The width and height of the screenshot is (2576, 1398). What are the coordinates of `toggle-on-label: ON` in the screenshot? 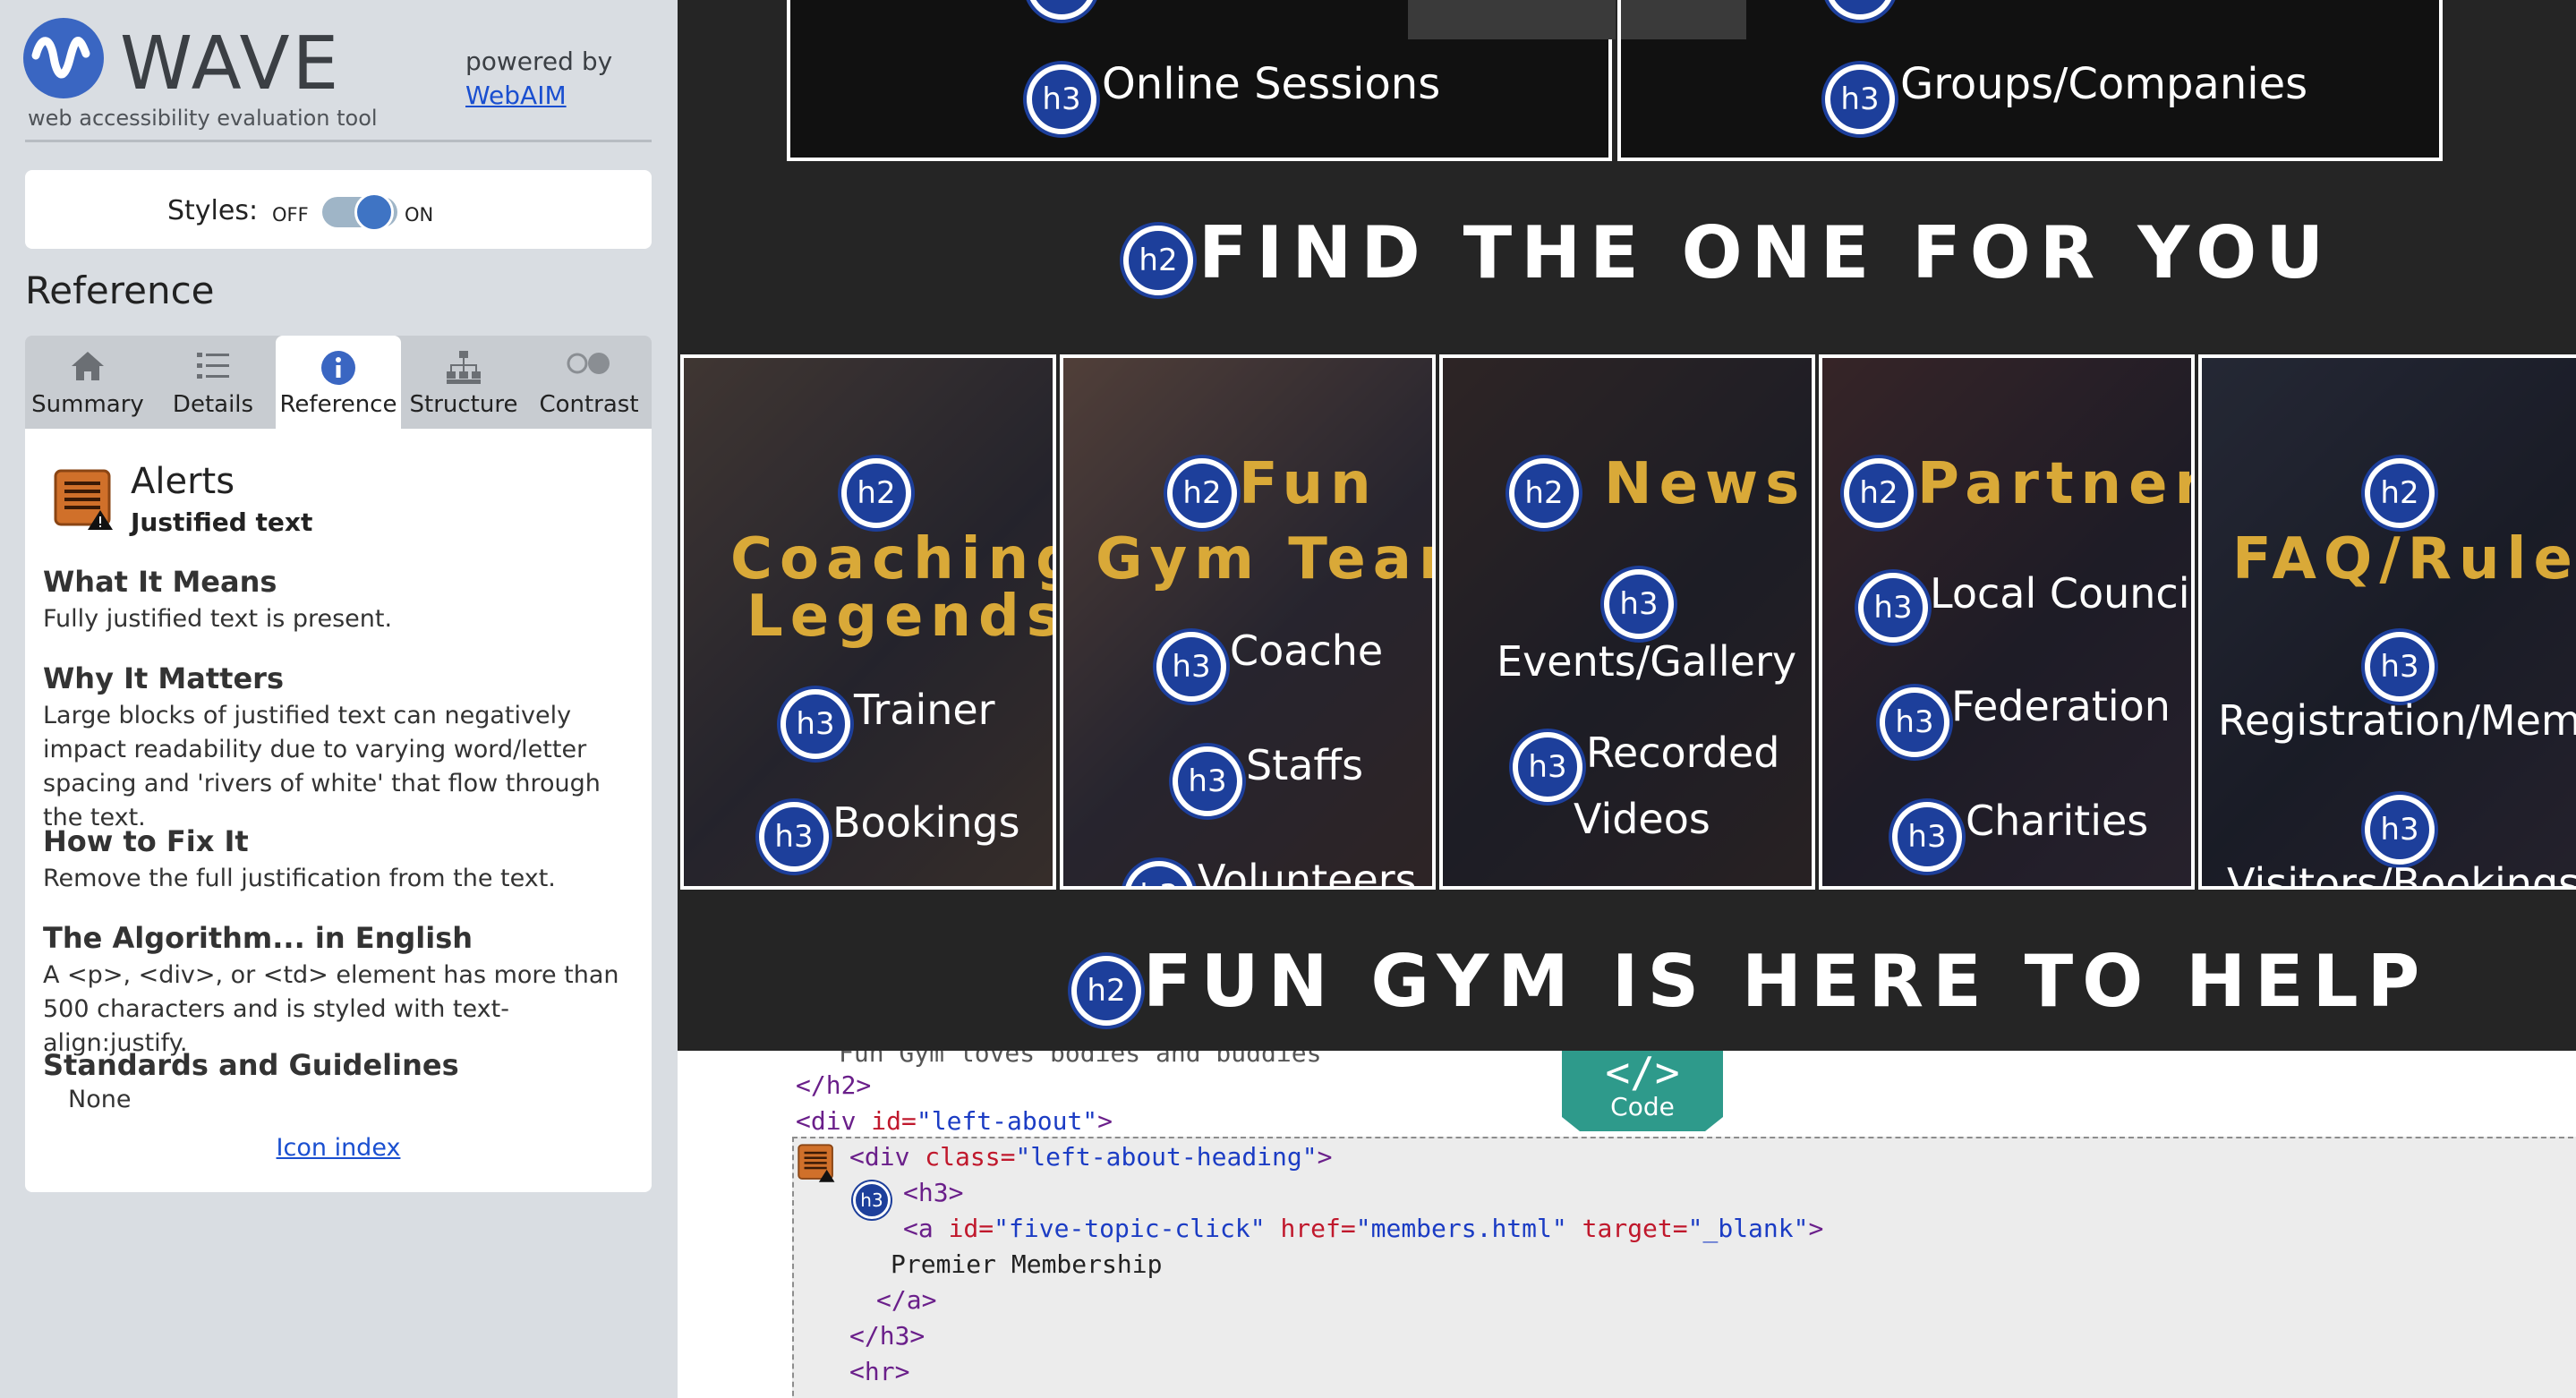 It's located at (419, 215).